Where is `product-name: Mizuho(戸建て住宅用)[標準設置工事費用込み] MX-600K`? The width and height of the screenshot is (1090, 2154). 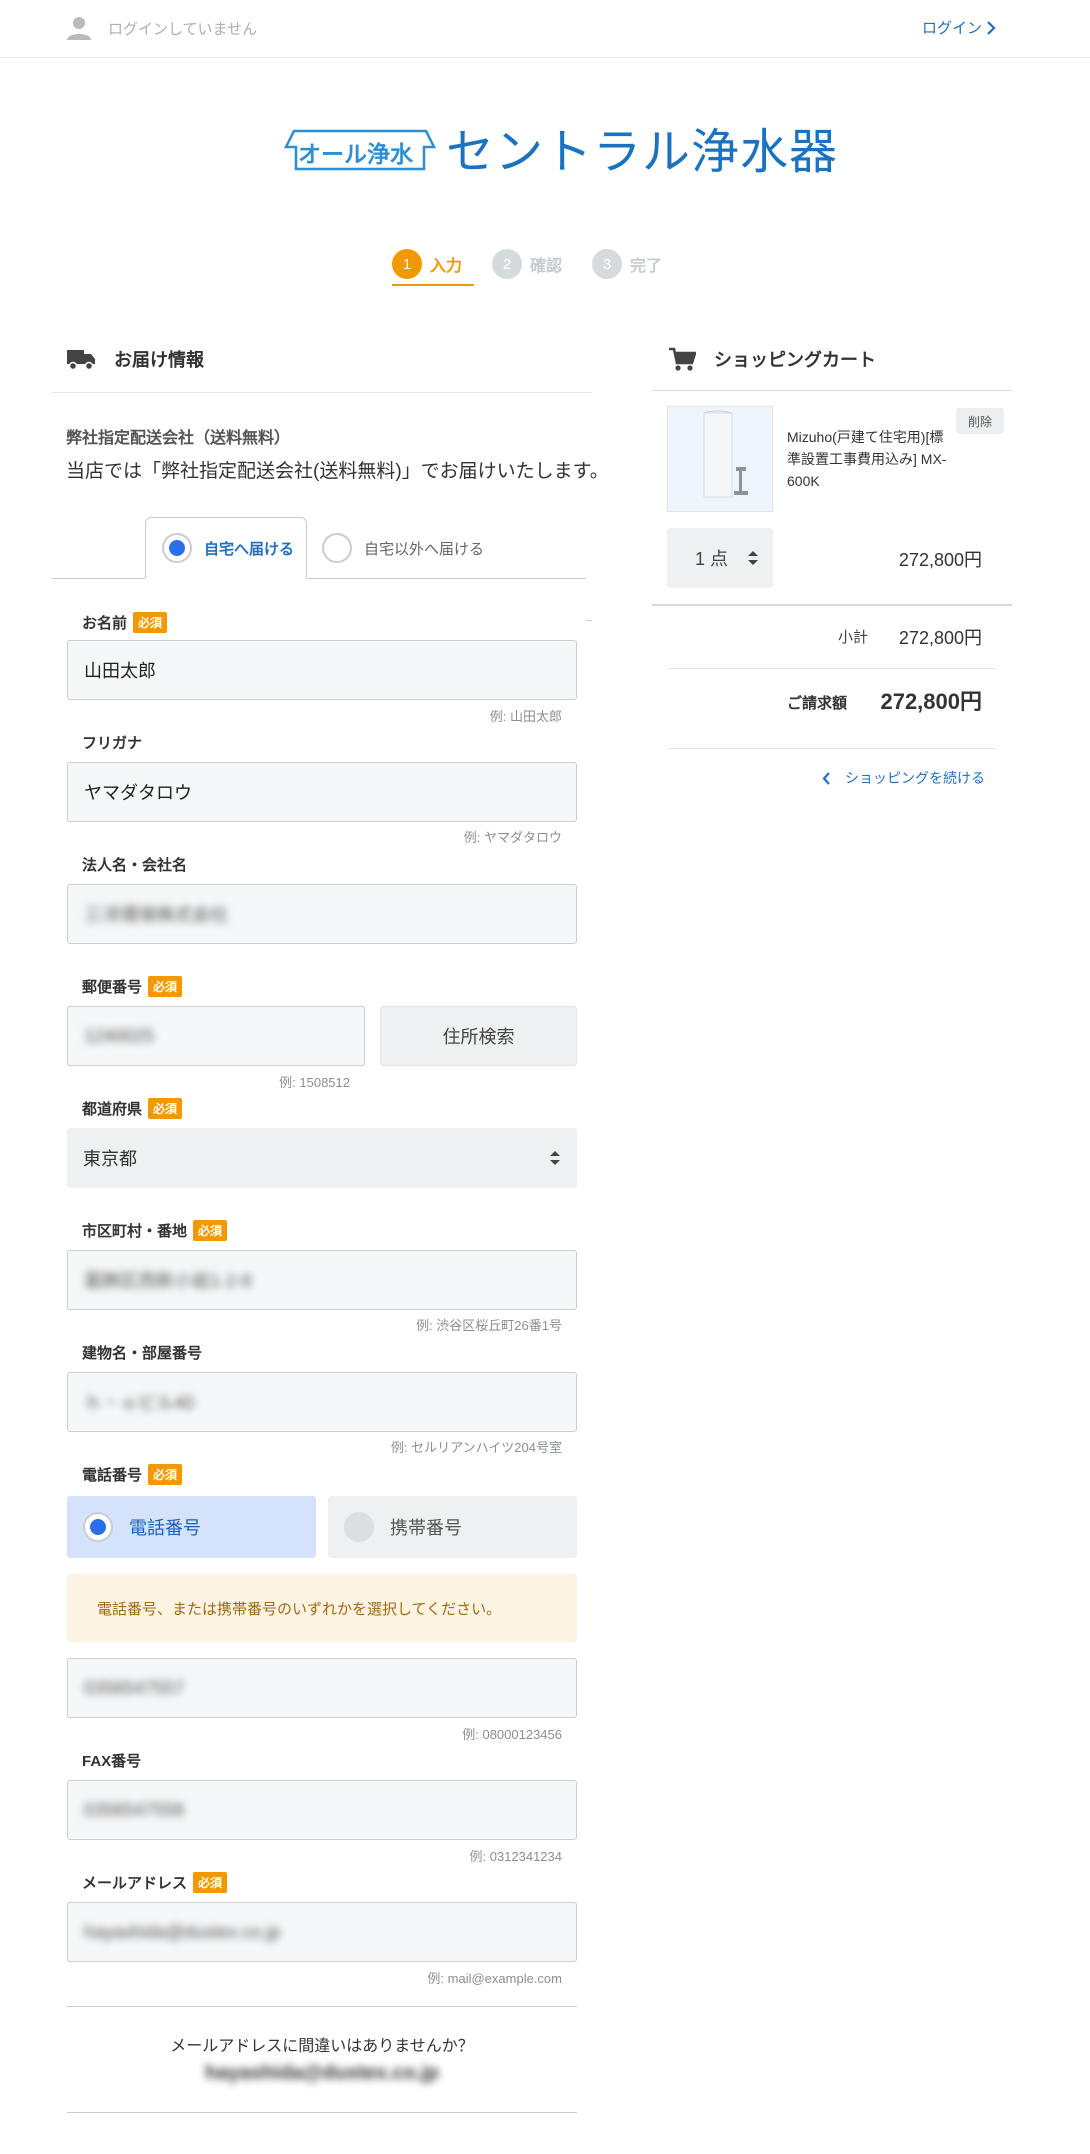 product-name: Mizuho(戸建て住宅用)[標準設置工事費用込み] MX-600K is located at coordinates (872, 459).